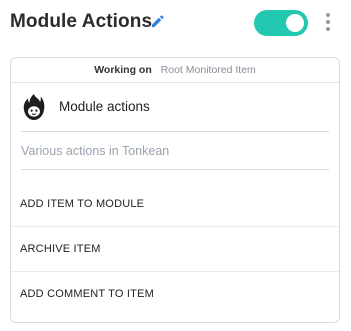  What do you see at coordinates (34, 107) in the screenshot?
I see `tonkean-flame-icon` at bounding box center [34, 107].